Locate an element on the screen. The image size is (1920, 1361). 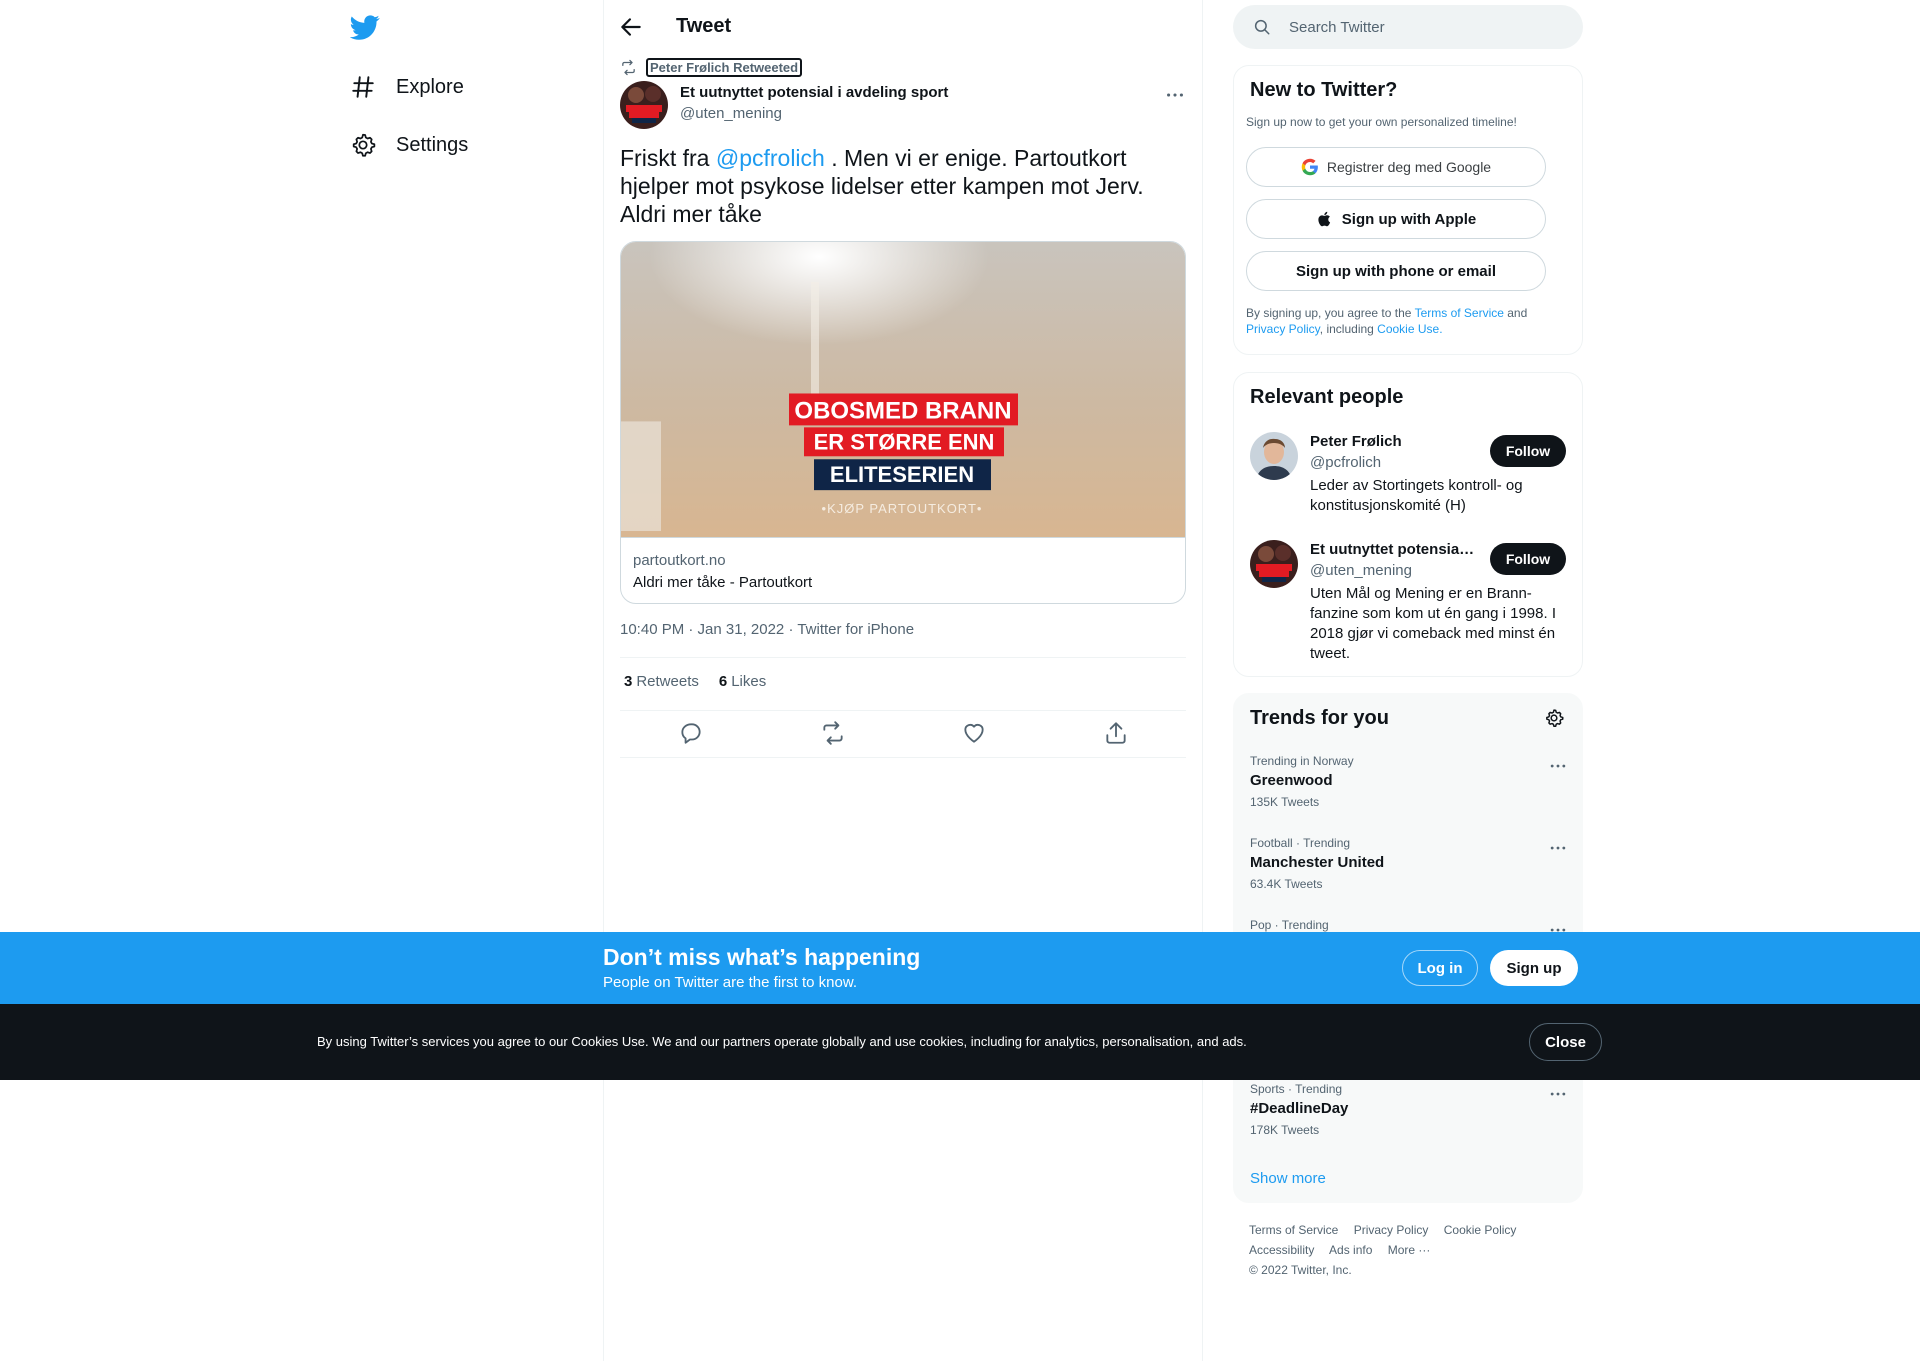
likes-label: Likes is located at coordinates (749, 681).